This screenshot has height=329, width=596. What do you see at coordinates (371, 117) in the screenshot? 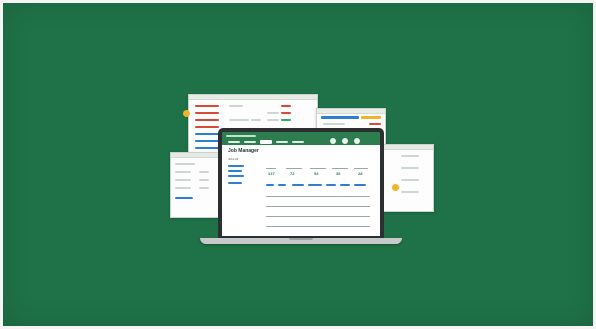
I see `header-bar-yellow` at bounding box center [371, 117].